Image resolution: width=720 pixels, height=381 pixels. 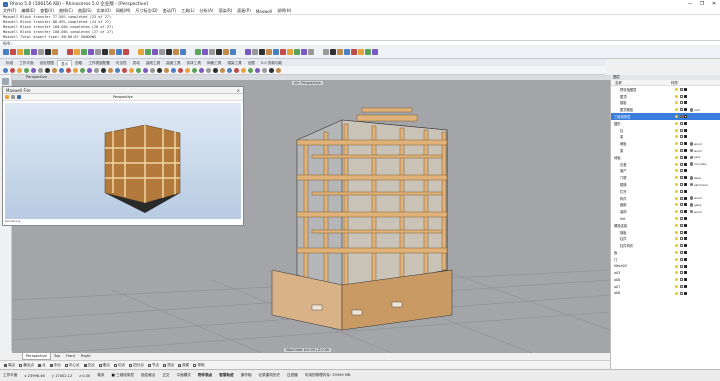 I want to click on settings-icon, so click(x=19, y=97).